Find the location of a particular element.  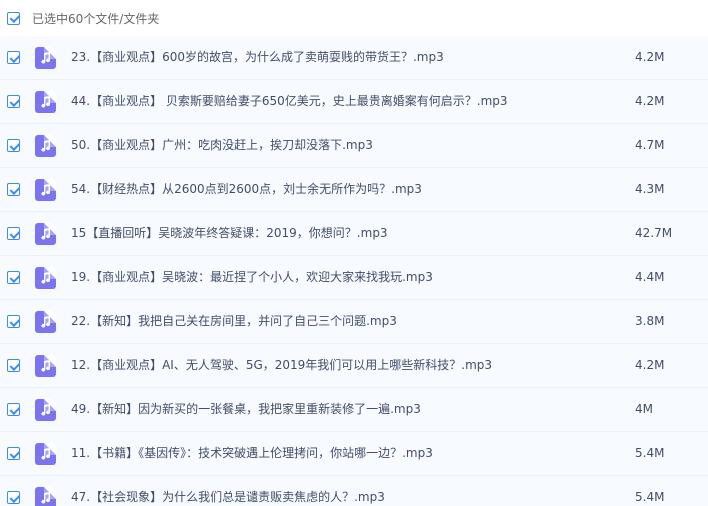

file-size: 3.8M is located at coordinates (650, 321).